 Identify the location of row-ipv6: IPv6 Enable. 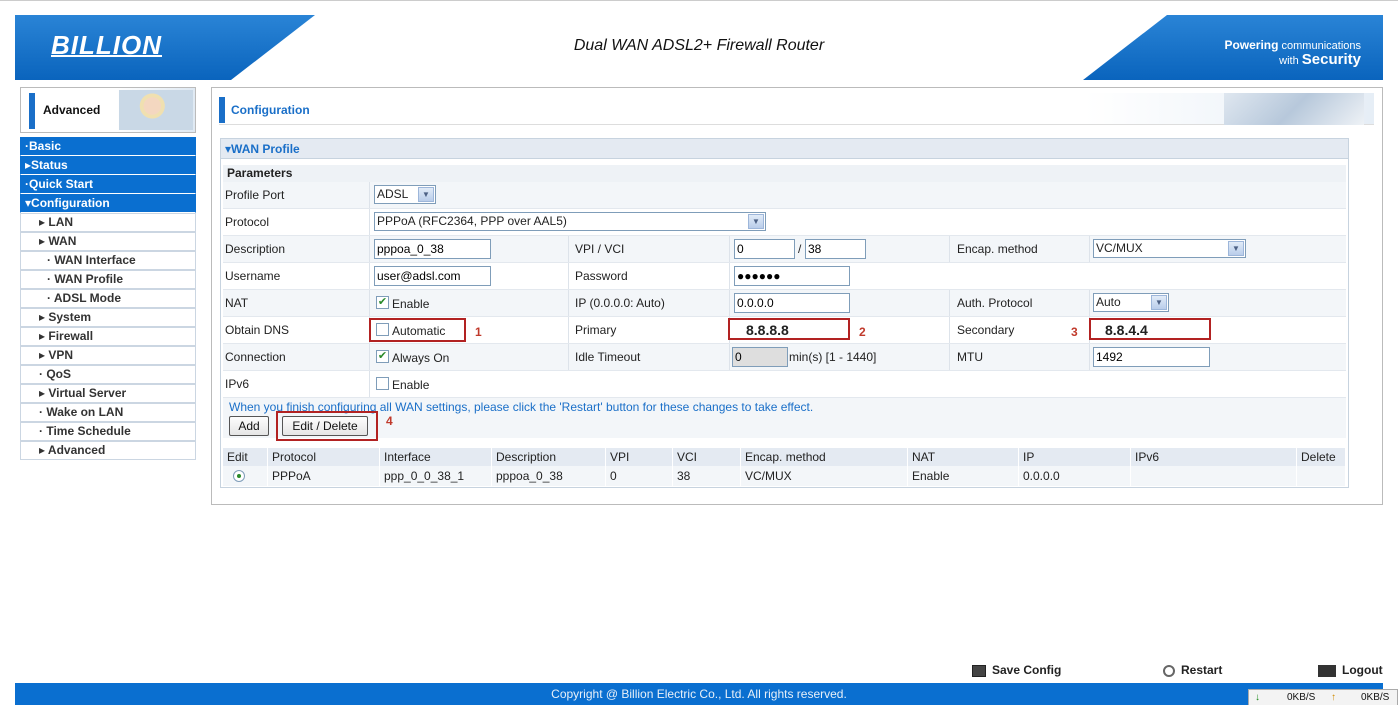
(784, 384).